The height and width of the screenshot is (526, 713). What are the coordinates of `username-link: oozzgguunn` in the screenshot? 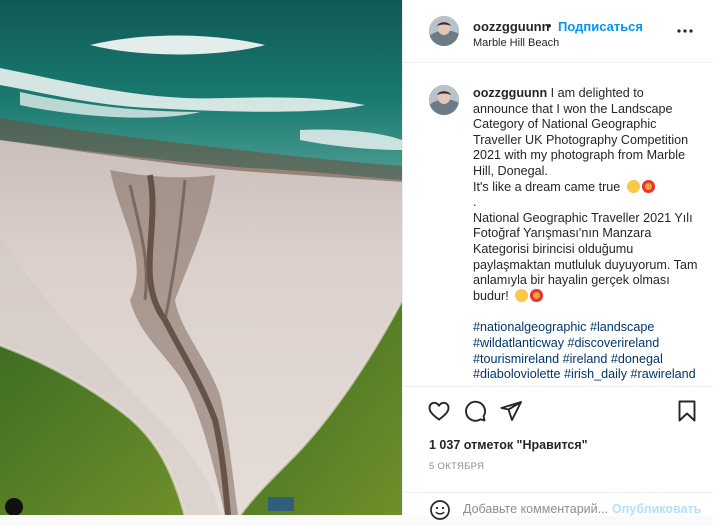 It's located at (511, 26).